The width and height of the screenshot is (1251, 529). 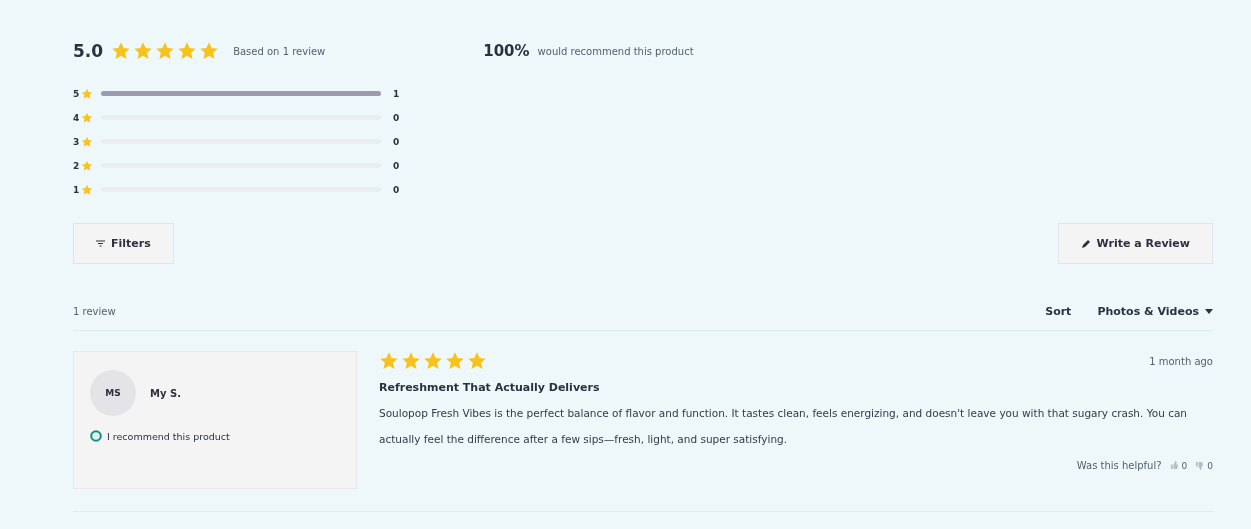 What do you see at coordinates (1119, 465) in the screenshot?
I see `helpful-question: Was this helpful?` at bounding box center [1119, 465].